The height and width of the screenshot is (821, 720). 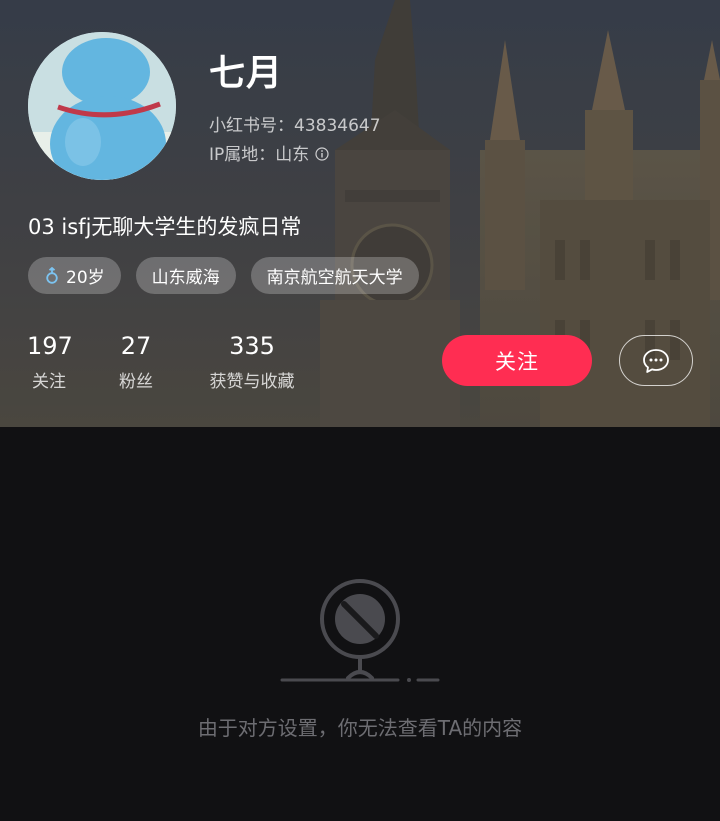 What do you see at coordinates (295, 126) in the screenshot?
I see `user-id: 小红书号：43834647` at bounding box center [295, 126].